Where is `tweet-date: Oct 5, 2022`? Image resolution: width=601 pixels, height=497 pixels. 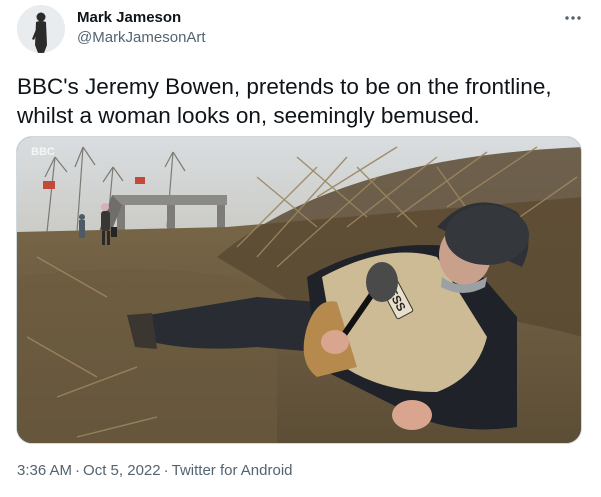
tweet-date: Oct 5, 2022 is located at coordinates (122, 470).